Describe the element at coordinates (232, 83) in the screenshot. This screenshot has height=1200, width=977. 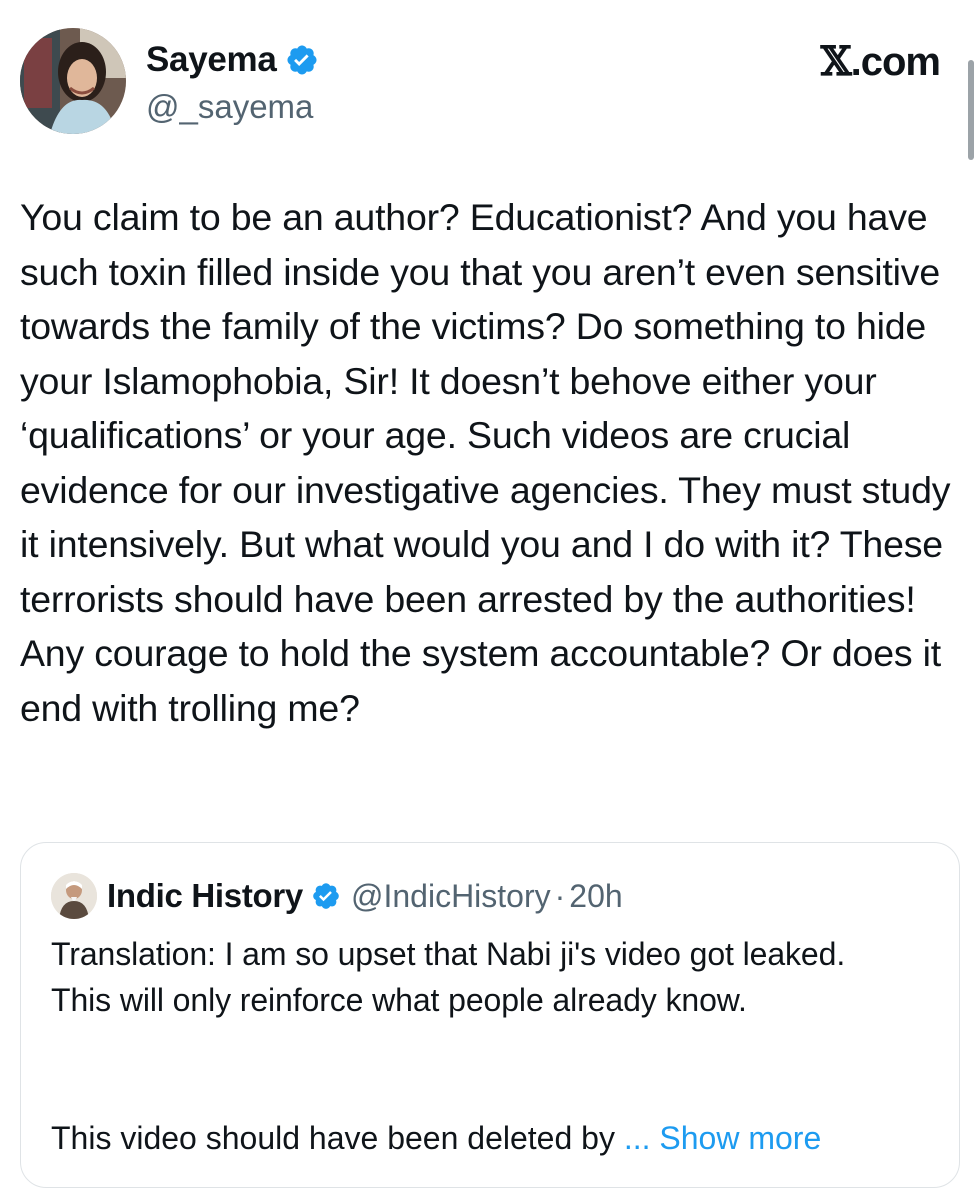
I see `author-block: Sayema @_sayema` at that location.